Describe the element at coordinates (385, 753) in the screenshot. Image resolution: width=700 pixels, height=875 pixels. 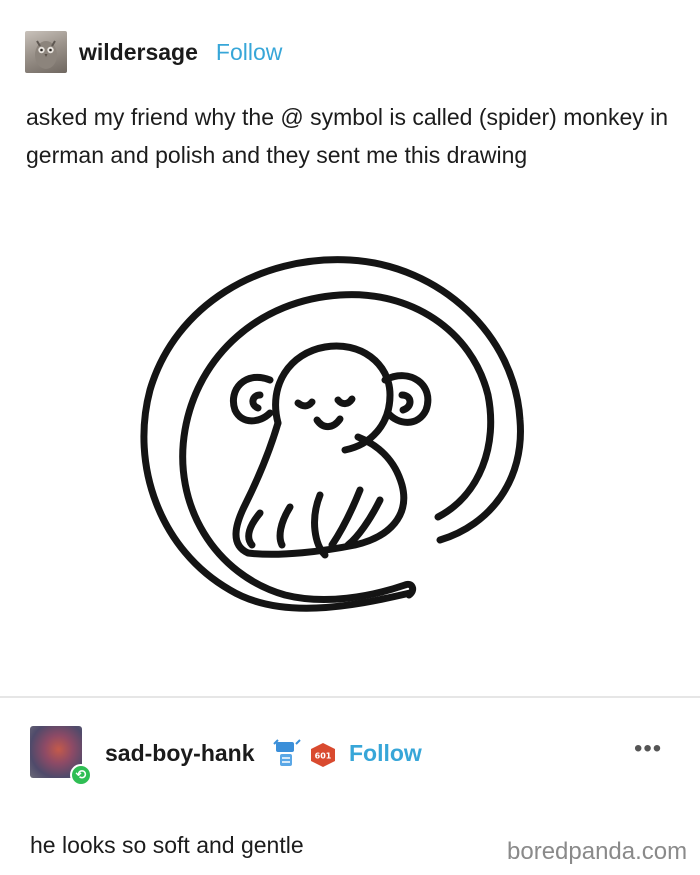
I see `reblog-follow-button: Follow` at that location.